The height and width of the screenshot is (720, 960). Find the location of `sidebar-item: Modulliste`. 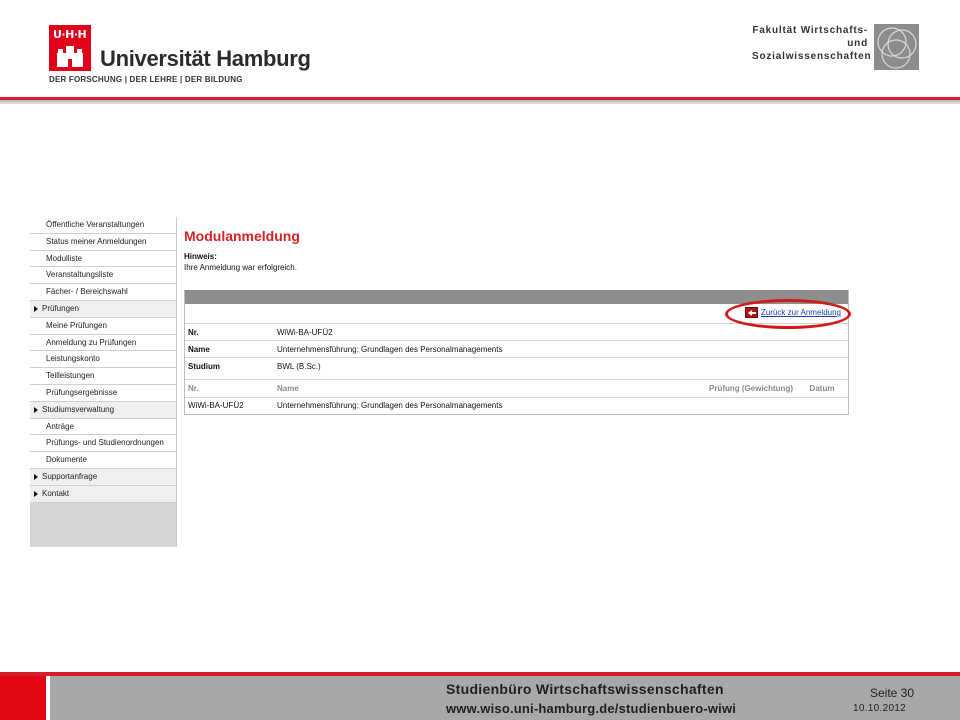

sidebar-item: Modulliste is located at coordinates (103, 259).